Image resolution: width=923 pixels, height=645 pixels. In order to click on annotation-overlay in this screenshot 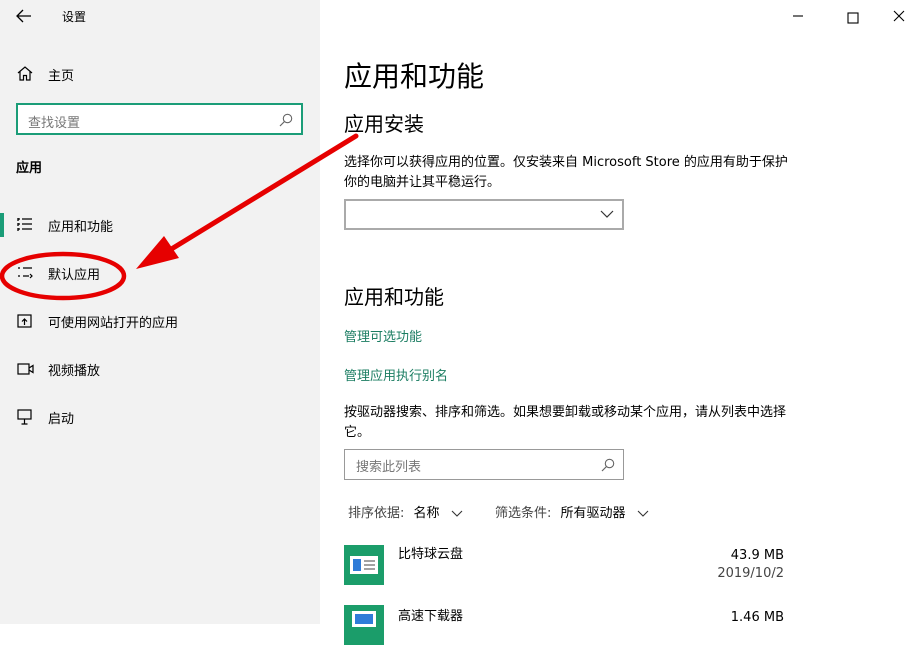, I will do `click(179, 217)`.